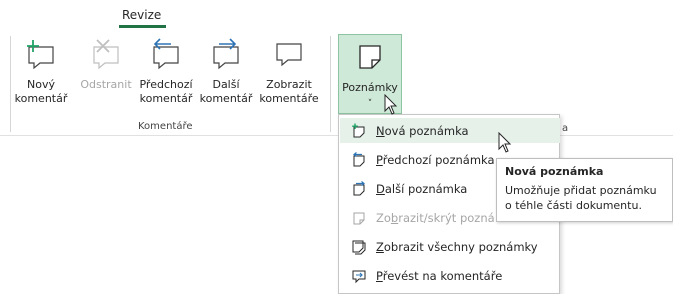 This screenshot has width=673, height=294. What do you see at coordinates (106, 76) in the screenshot?
I see `delete-comment-button: Odstranit` at bounding box center [106, 76].